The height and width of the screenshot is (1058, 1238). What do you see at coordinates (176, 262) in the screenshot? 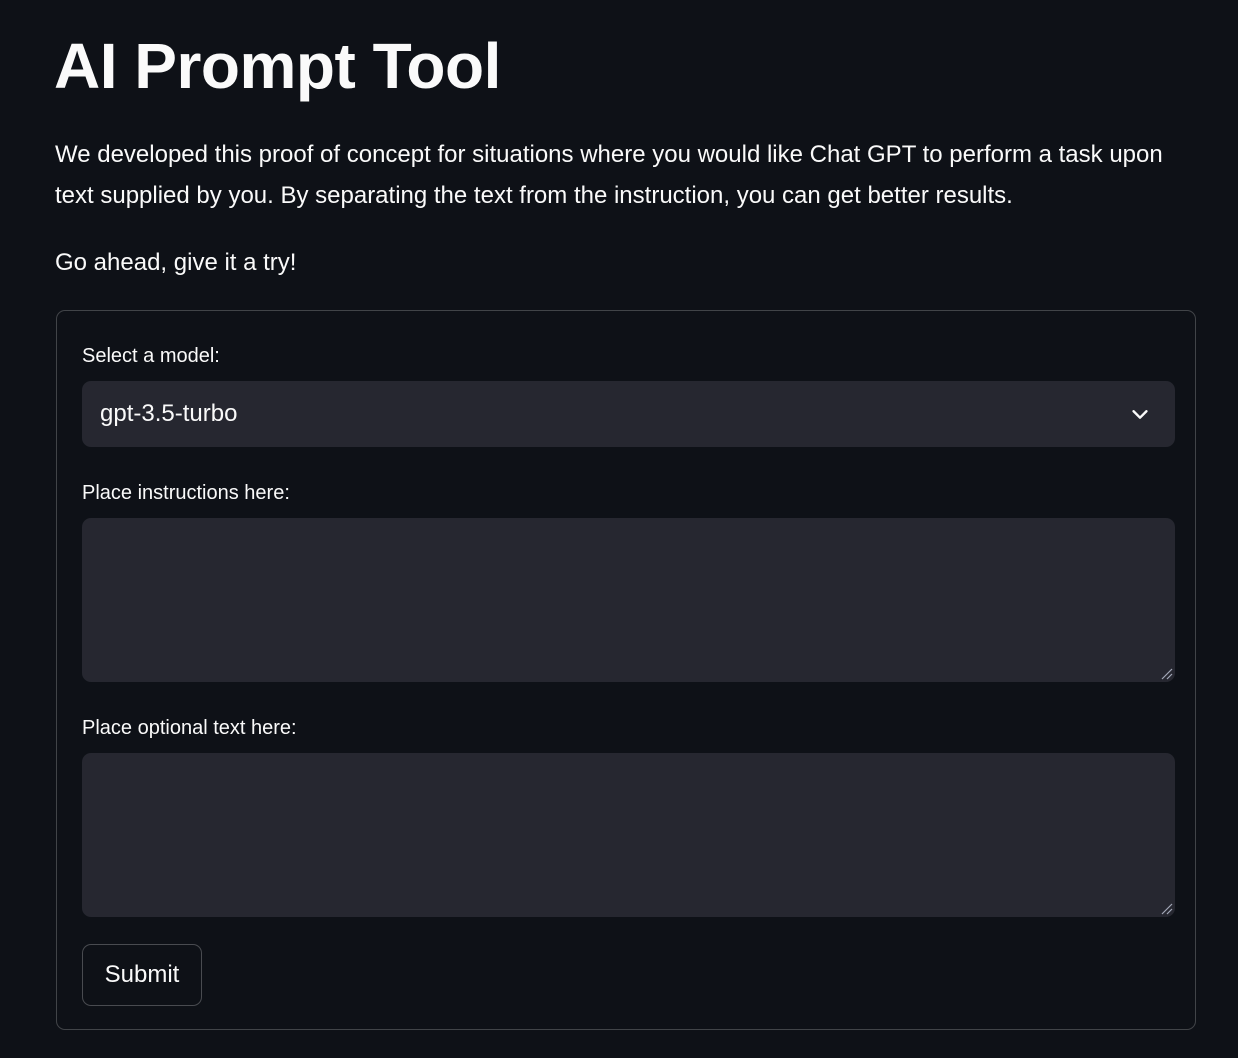
I see `call-to-action-text: Go ahead, give it a try!` at bounding box center [176, 262].